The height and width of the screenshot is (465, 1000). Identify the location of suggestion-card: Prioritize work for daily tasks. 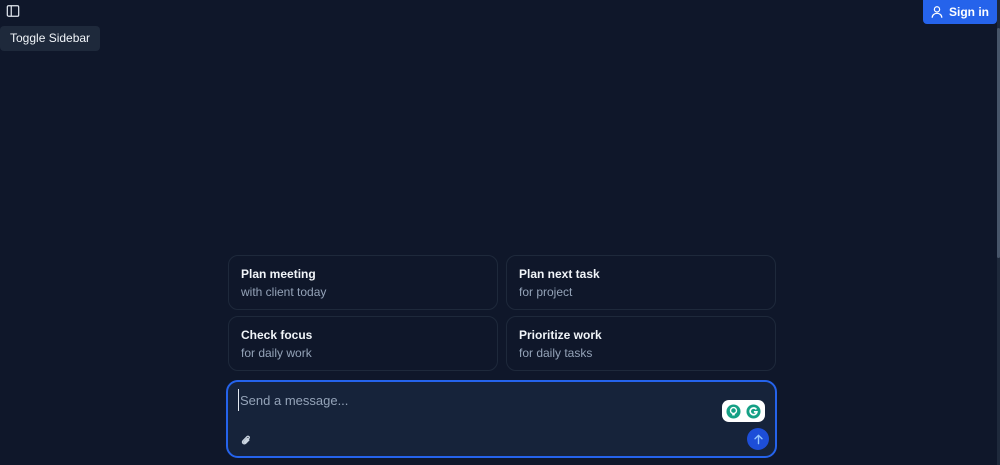
(641, 343).